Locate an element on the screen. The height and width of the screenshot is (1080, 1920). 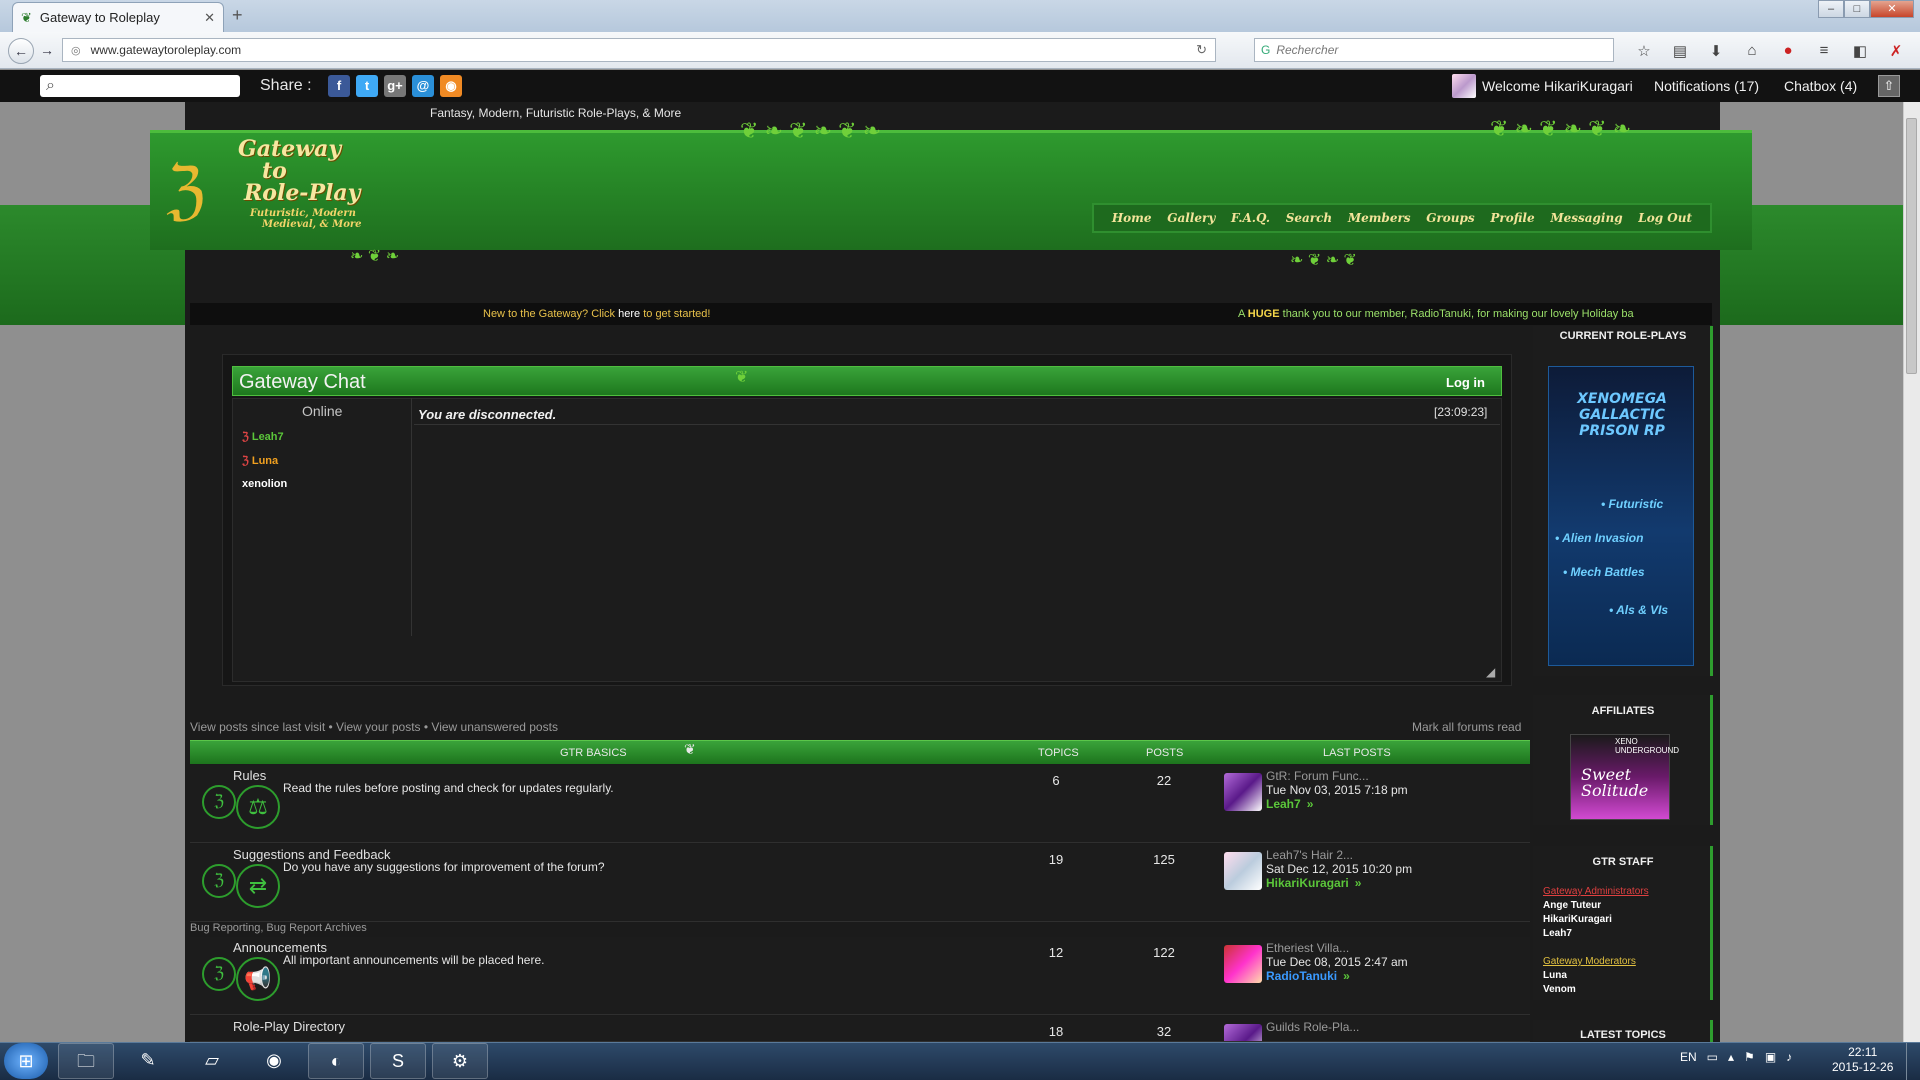
nav-groups: Groups is located at coordinates (1450, 218).